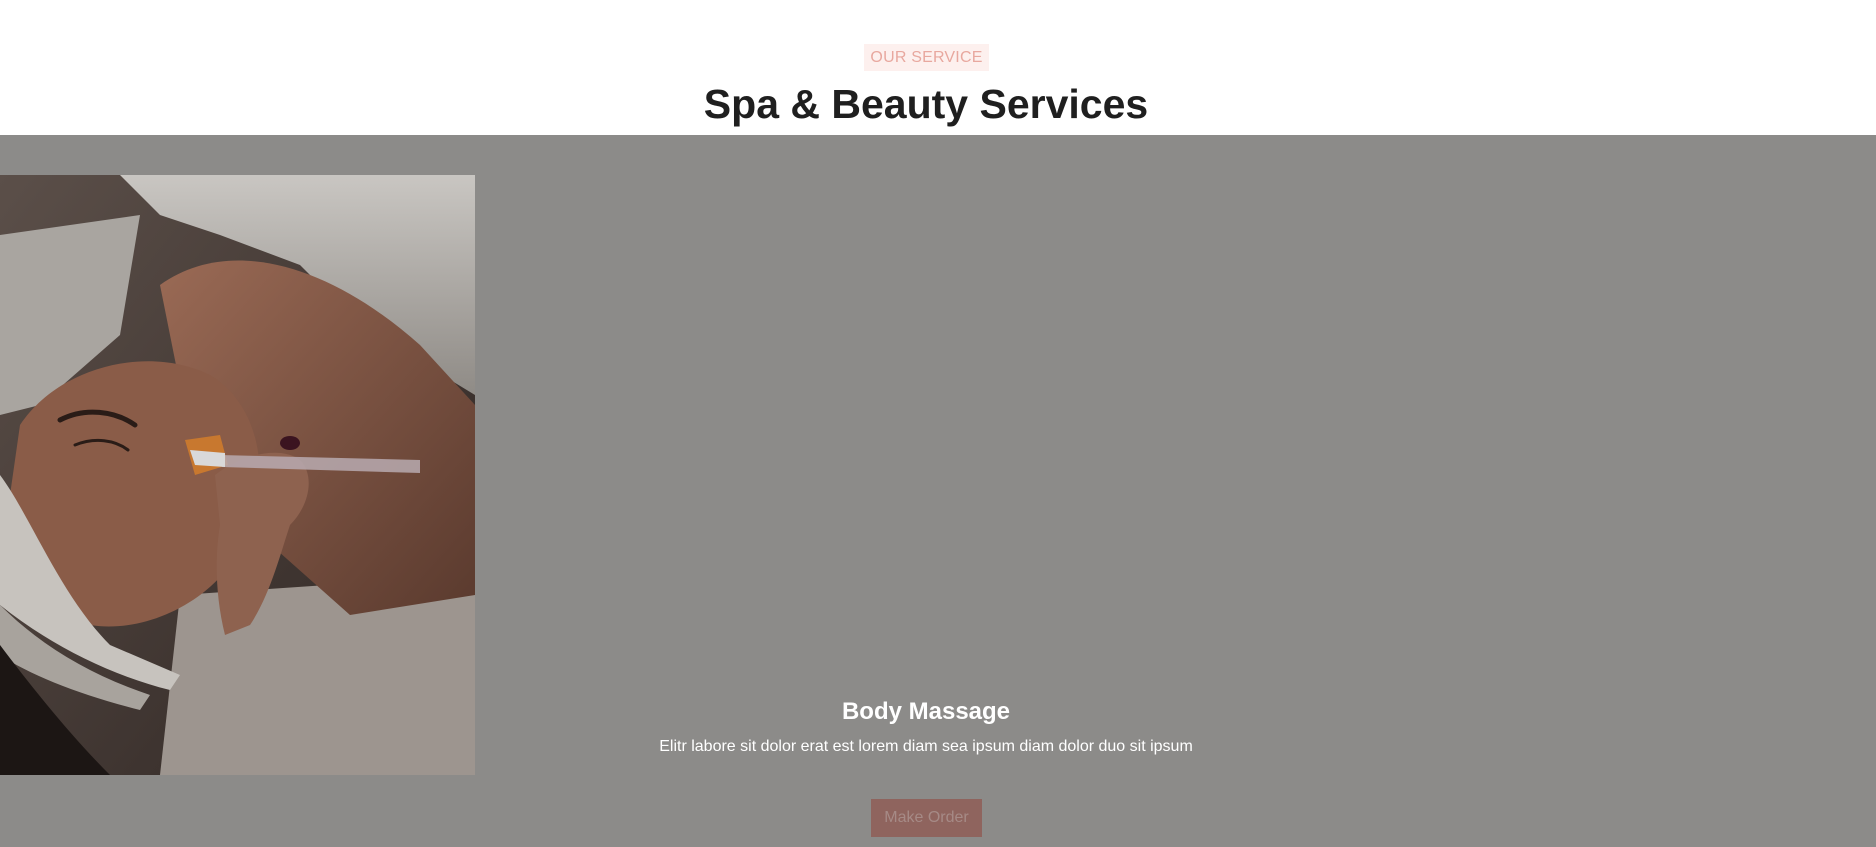 The width and height of the screenshot is (1876, 847). I want to click on page-title: Spa & Beauty Services, so click(926, 104).